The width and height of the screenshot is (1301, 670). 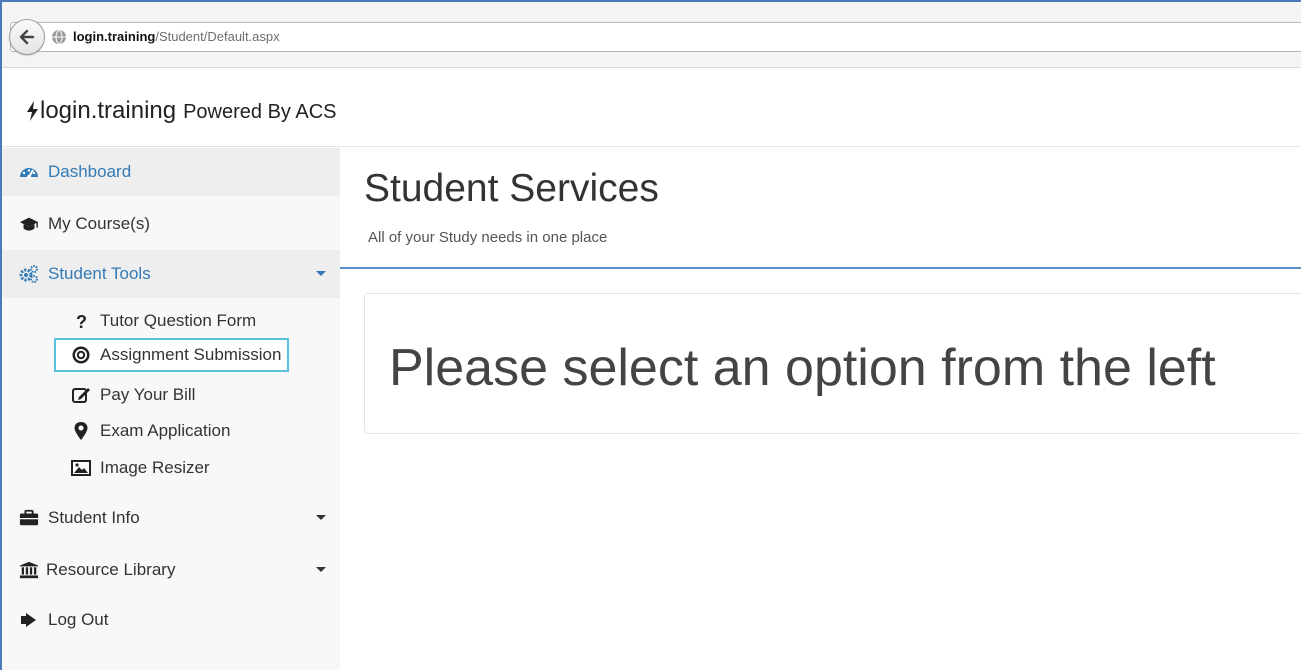 I want to click on sidebar-subitem-pay-your-bill: Pay Your Bill, so click(x=127, y=395).